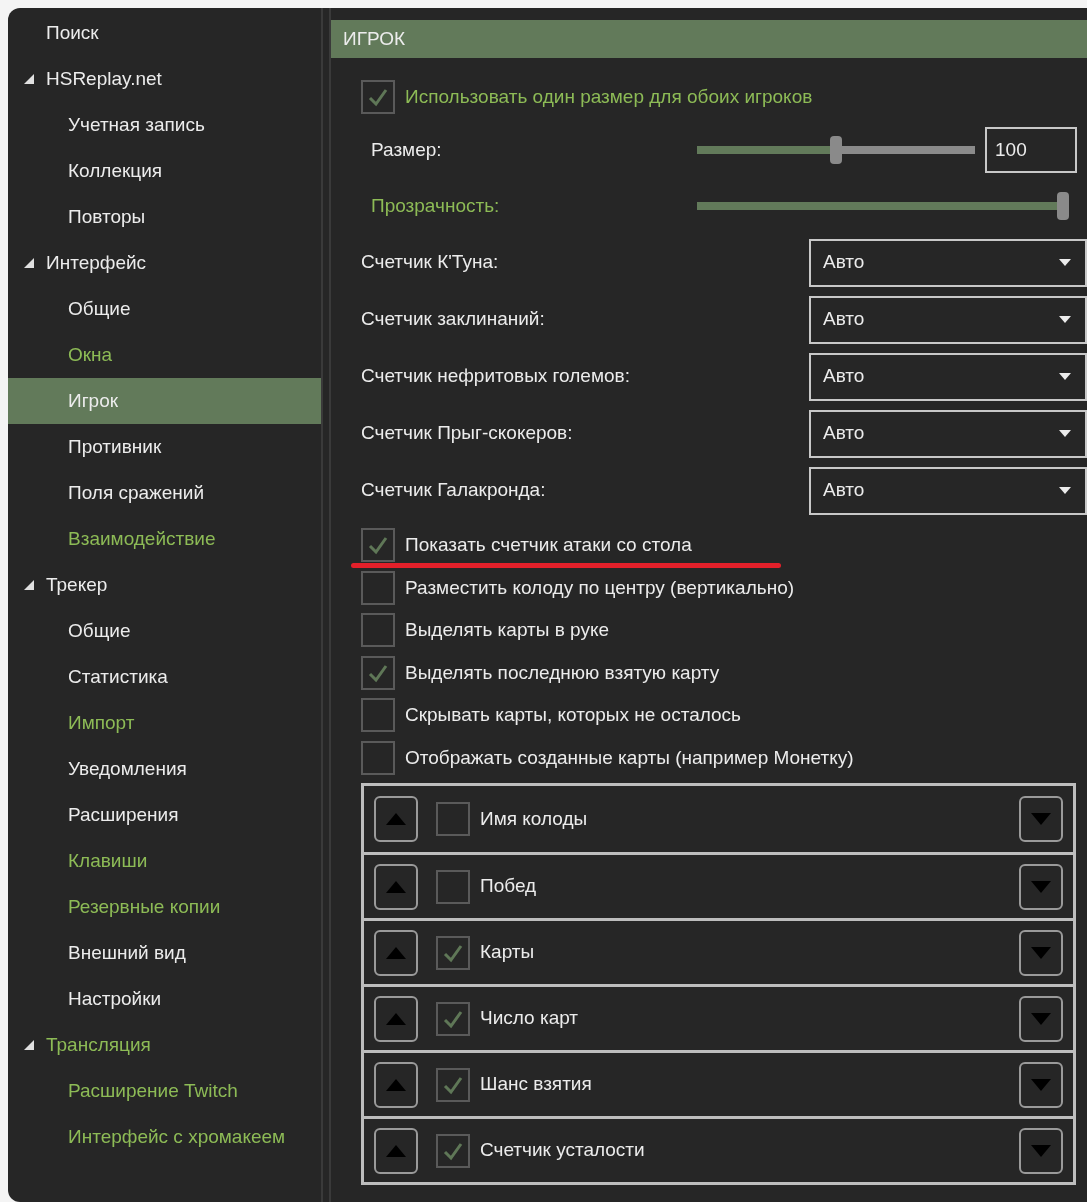 The width and height of the screenshot is (1087, 1202). Describe the element at coordinates (496, 376) in the screenshot. I see `dropdown-label: Счетчик нефритовых големов:` at that location.